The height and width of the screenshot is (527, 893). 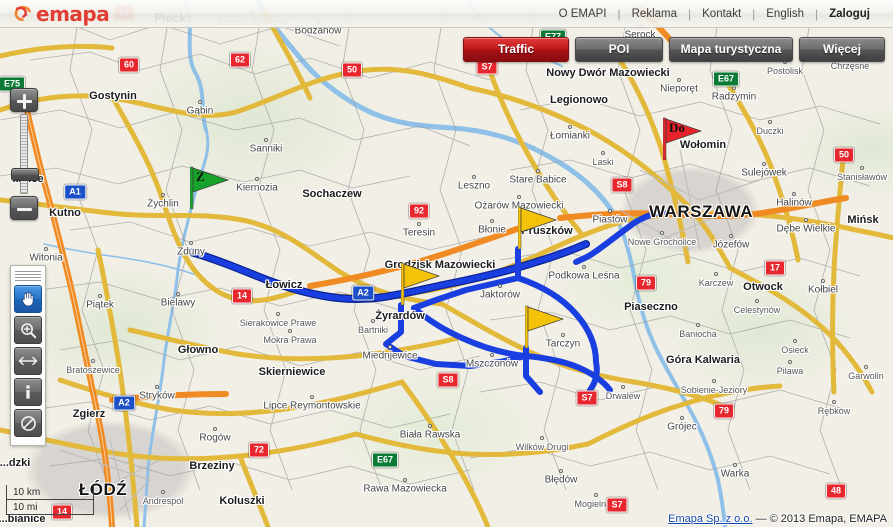 I want to click on info-icon, so click(x=28, y=392).